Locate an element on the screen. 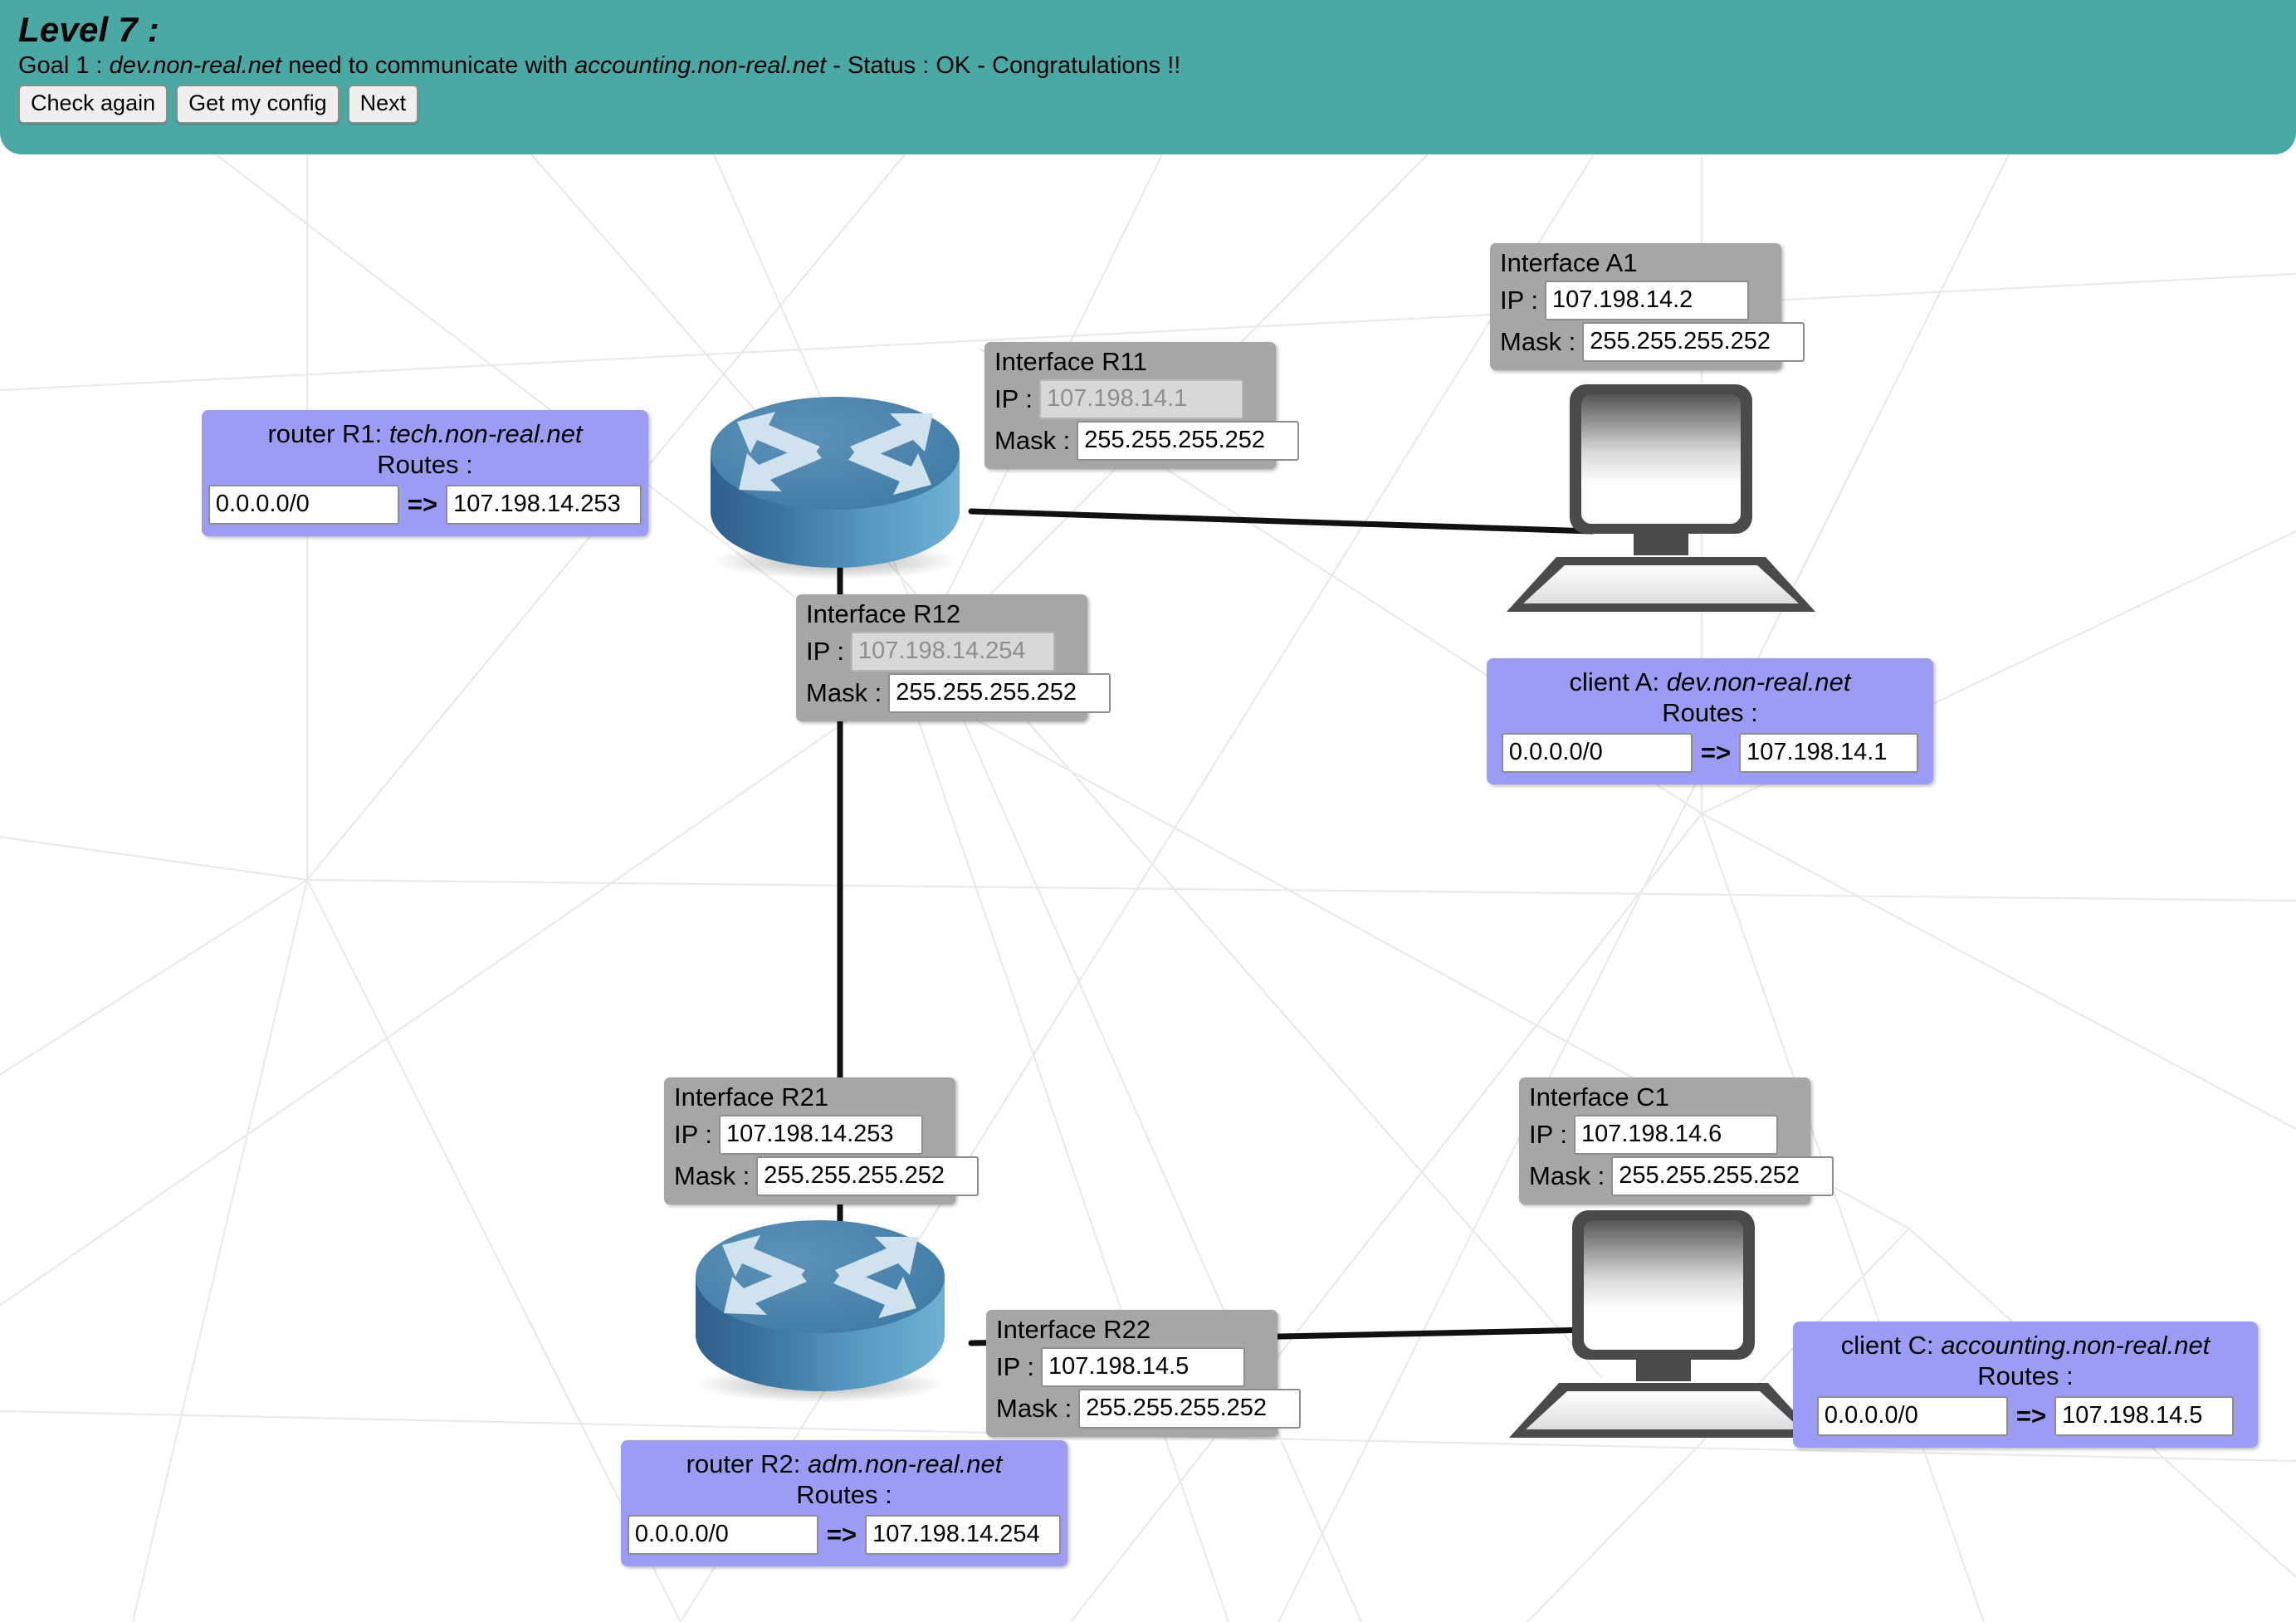 This screenshot has height=1622, width=2296. router-r2-title: router R2: adm.non-real.net is located at coordinates (844, 1464).